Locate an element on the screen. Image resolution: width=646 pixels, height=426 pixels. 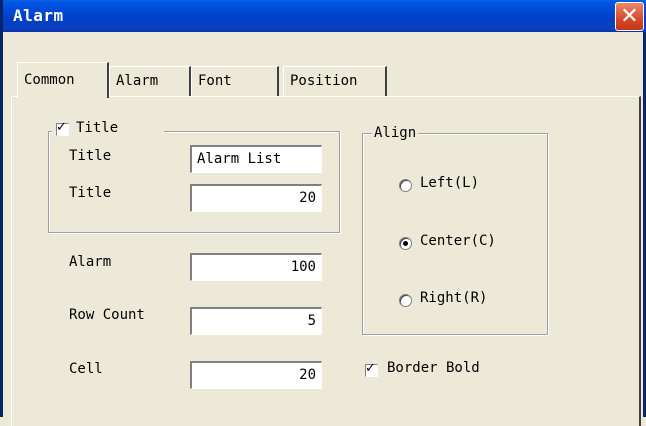
tab-font: Font is located at coordinates (235, 81).